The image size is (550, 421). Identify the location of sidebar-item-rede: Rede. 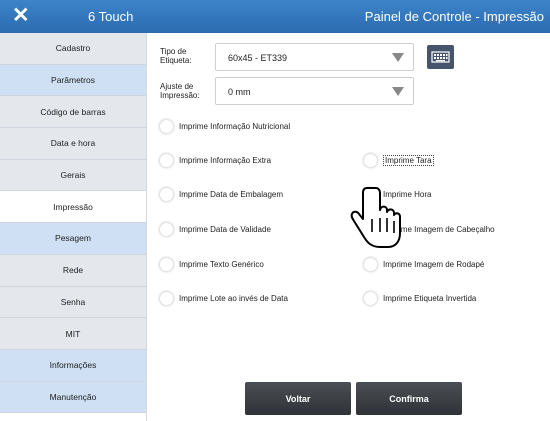
(73, 270).